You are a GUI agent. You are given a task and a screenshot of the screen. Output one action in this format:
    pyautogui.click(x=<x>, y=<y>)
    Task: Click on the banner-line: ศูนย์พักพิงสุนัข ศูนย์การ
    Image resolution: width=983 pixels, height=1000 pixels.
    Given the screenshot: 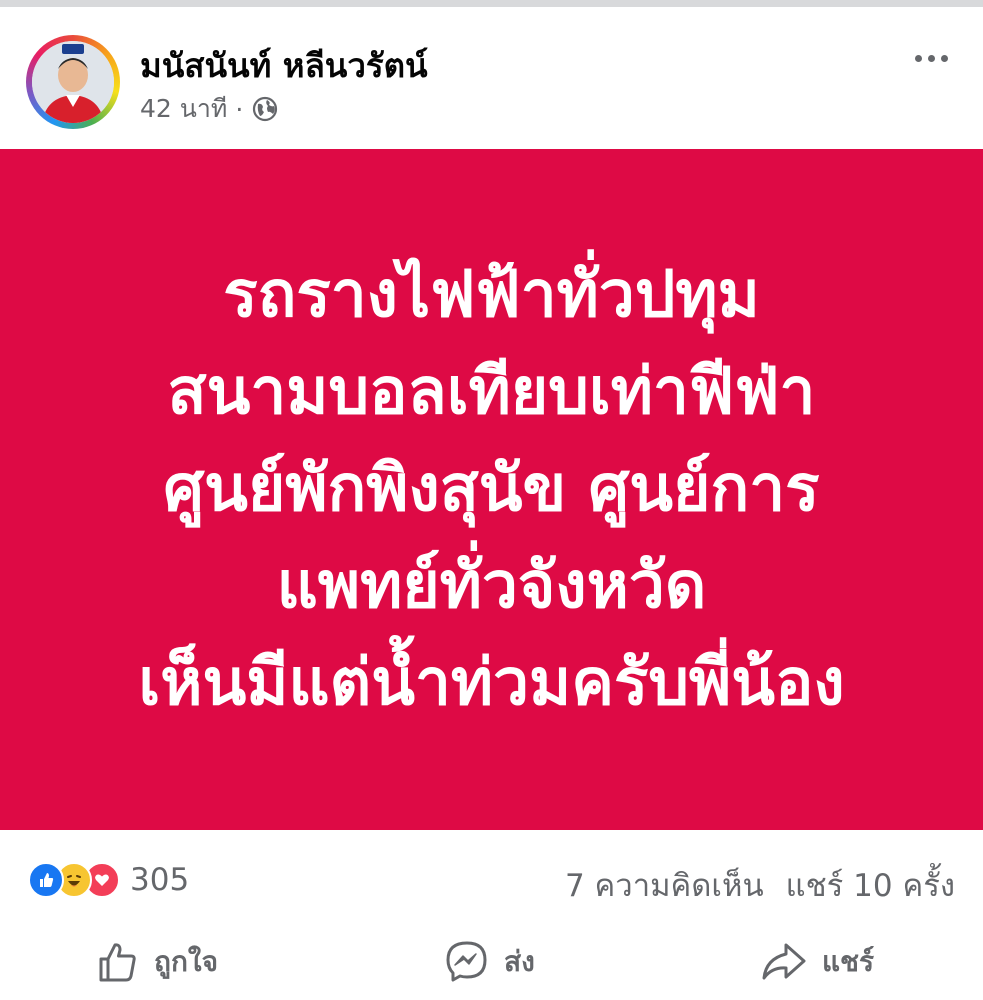 What is the action you would take?
    pyautogui.click(x=491, y=489)
    